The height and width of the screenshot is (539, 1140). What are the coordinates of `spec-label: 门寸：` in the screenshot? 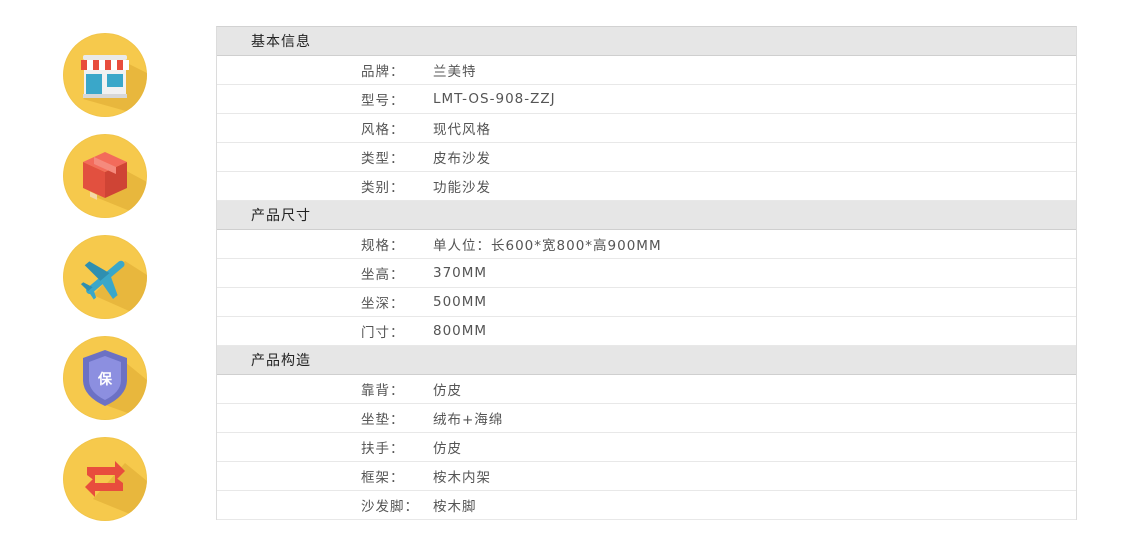 It's located at (383, 333).